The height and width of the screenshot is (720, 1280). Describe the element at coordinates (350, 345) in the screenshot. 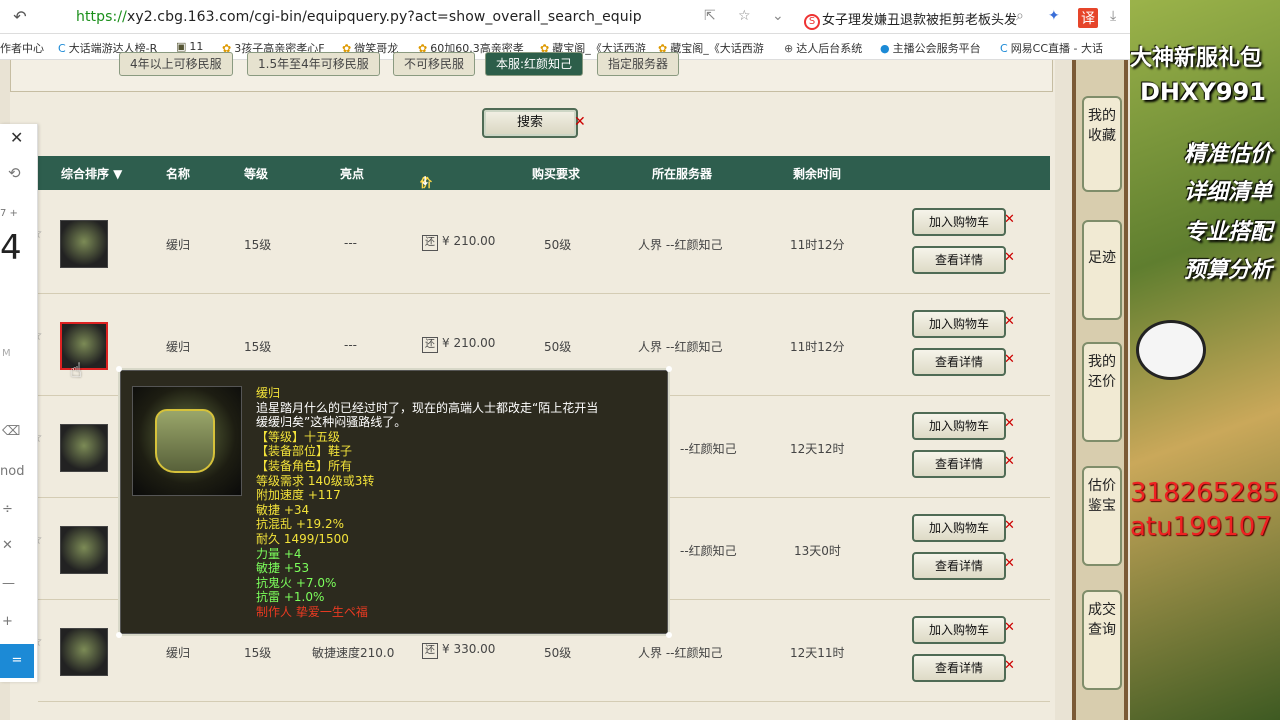

I see `item-highlight: ---` at that location.